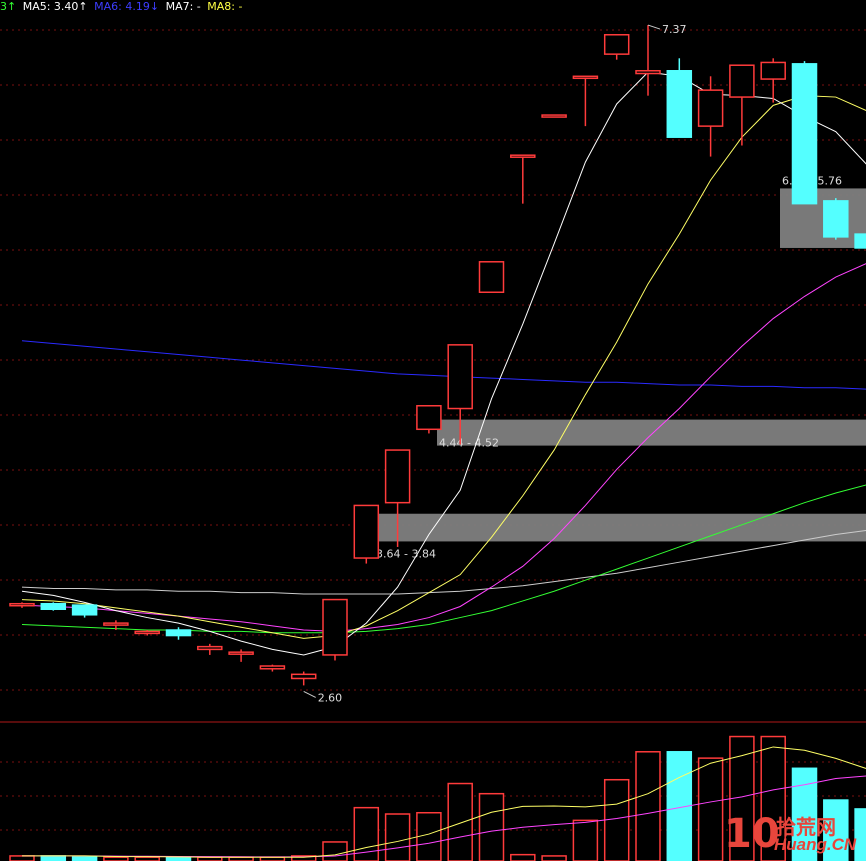 This screenshot has width=866, height=861. What do you see at coordinates (815, 844) in the screenshot?
I see `watermark-en: Huang.CN` at bounding box center [815, 844].